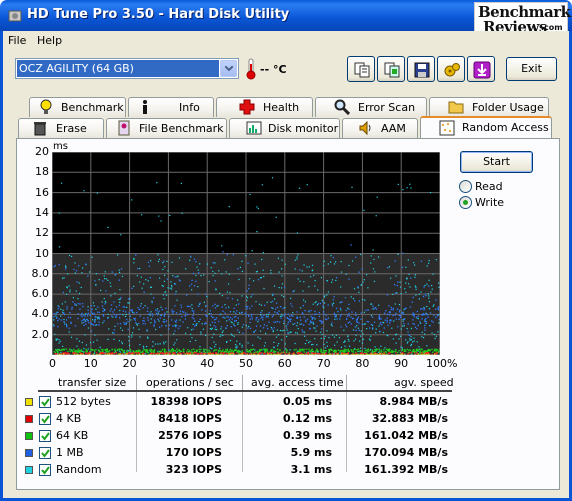 The image size is (572, 501). Describe the element at coordinates (171, 107) in the screenshot. I see `tab-info: Info` at that location.